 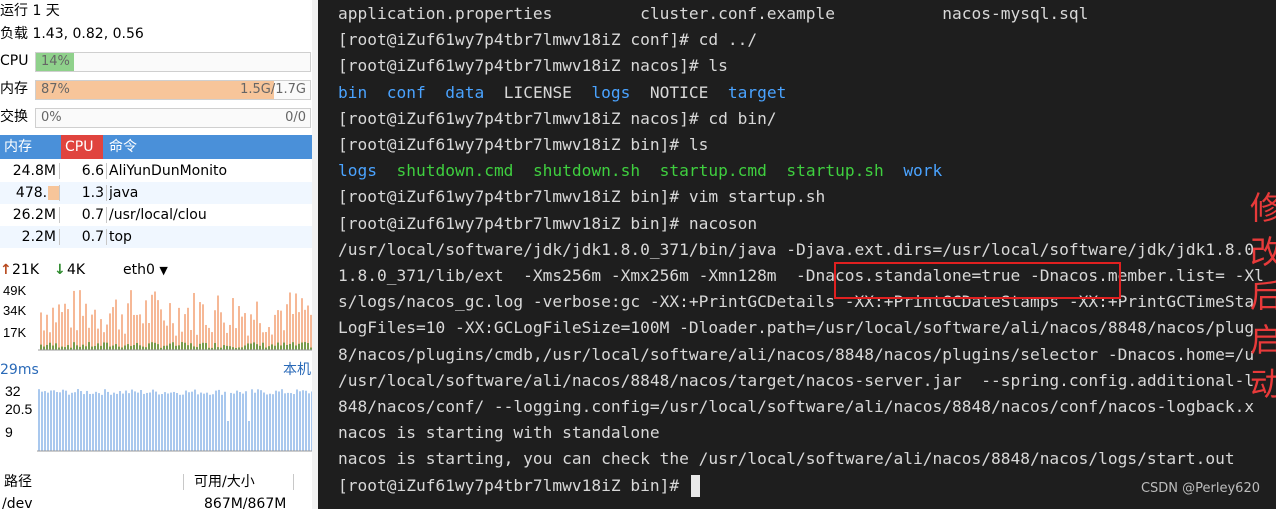 What do you see at coordinates (18, 409) in the screenshot?
I see `ping-y-tick: 20.5` at bounding box center [18, 409].